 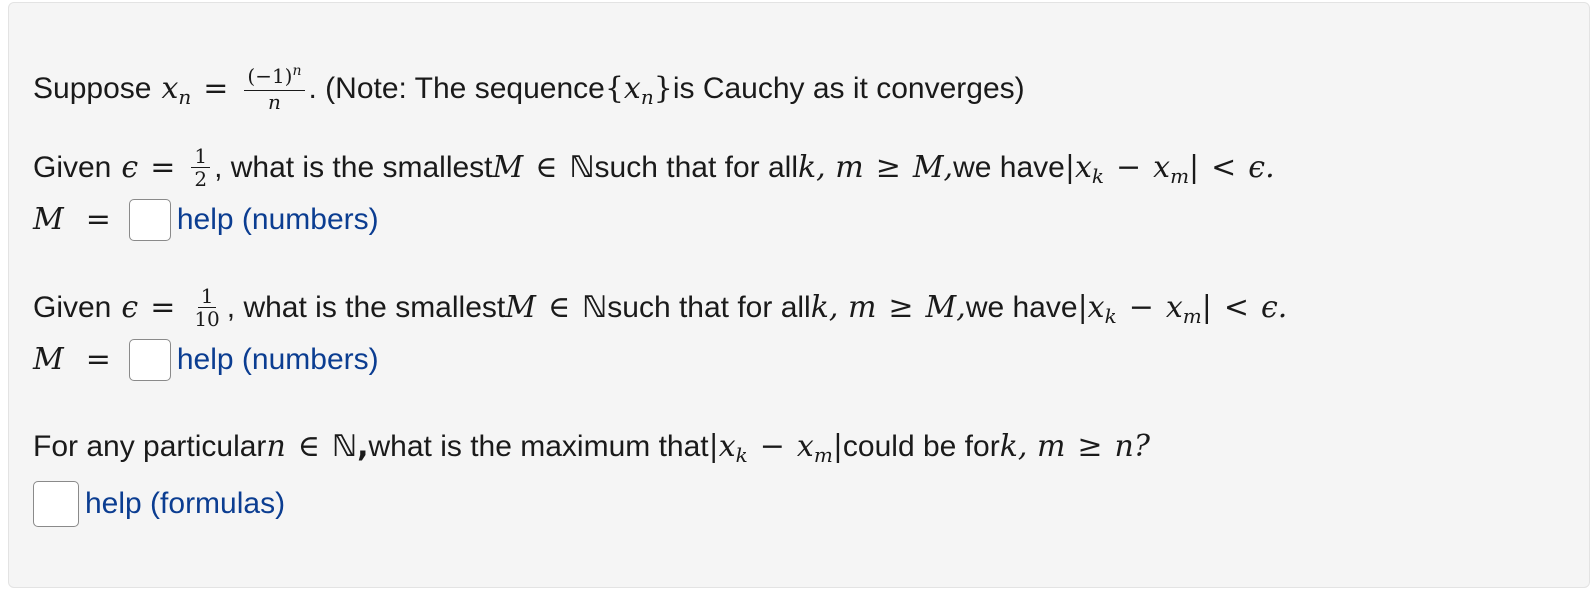 I want to click on frac-numerator: (−1), so click(x=270, y=76).